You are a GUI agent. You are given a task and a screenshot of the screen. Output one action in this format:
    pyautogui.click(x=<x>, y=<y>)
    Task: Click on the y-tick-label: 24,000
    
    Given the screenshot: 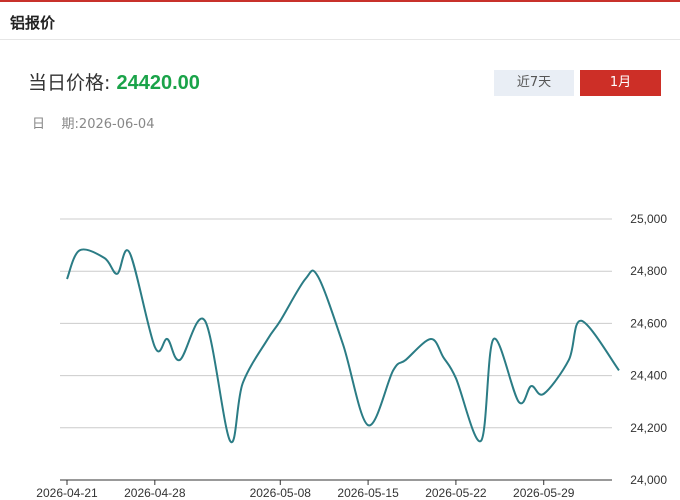 What is the action you would take?
    pyautogui.click(x=648, y=480)
    